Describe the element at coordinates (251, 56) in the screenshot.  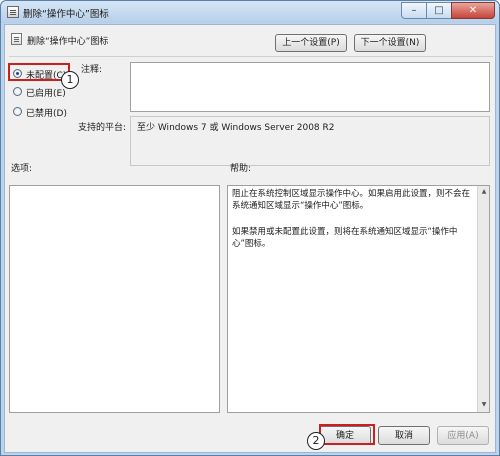
I see `header-divider` at that location.